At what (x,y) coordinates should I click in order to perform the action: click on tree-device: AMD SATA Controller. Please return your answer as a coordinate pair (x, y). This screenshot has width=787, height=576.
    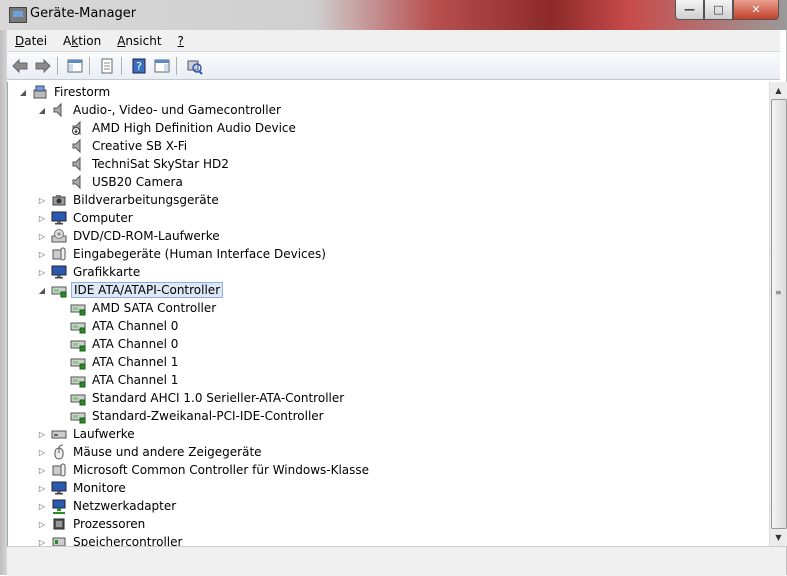
    Looking at the image, I should click on (137, 308).